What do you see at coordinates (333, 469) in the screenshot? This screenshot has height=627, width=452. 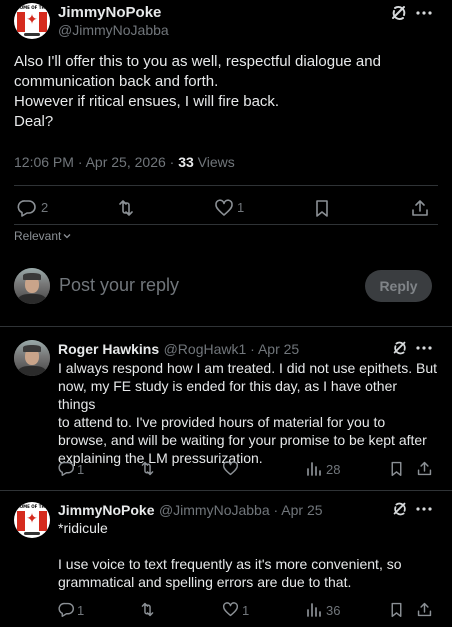 I see `views-count: 28` at bounding box center [333, 469].